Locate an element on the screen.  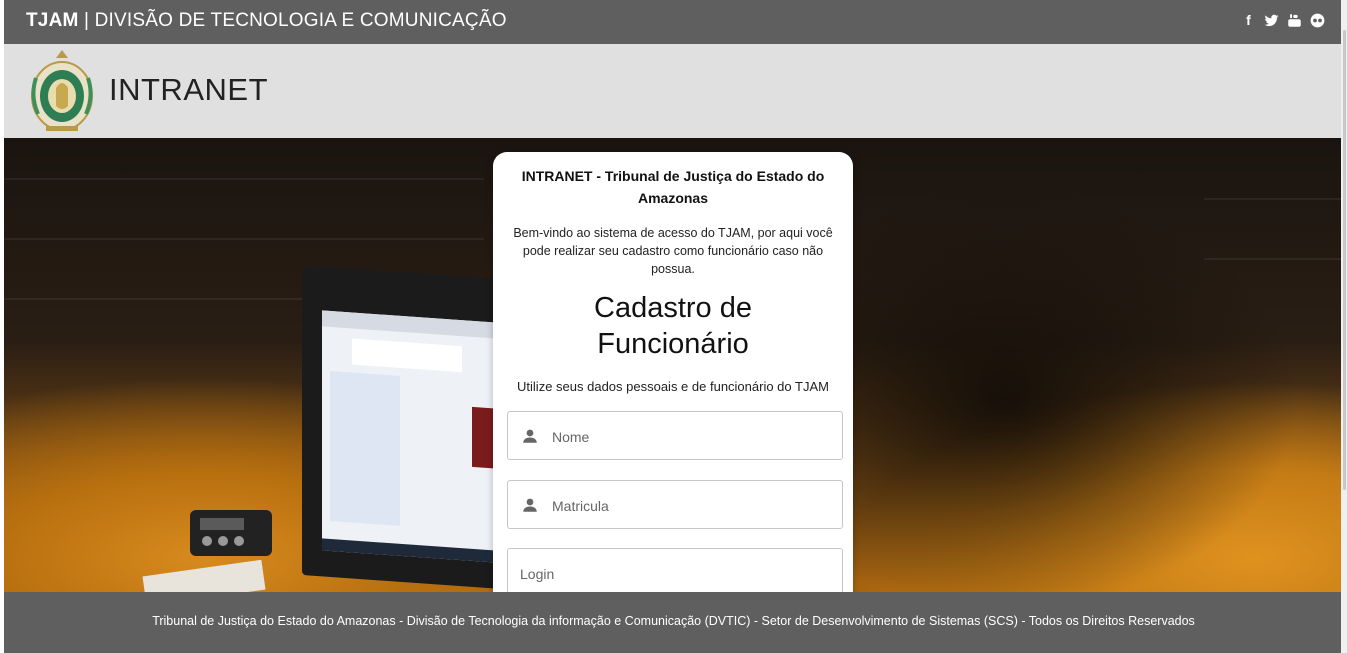
brand-bold: TJAM is located at coordinates (52, 20).